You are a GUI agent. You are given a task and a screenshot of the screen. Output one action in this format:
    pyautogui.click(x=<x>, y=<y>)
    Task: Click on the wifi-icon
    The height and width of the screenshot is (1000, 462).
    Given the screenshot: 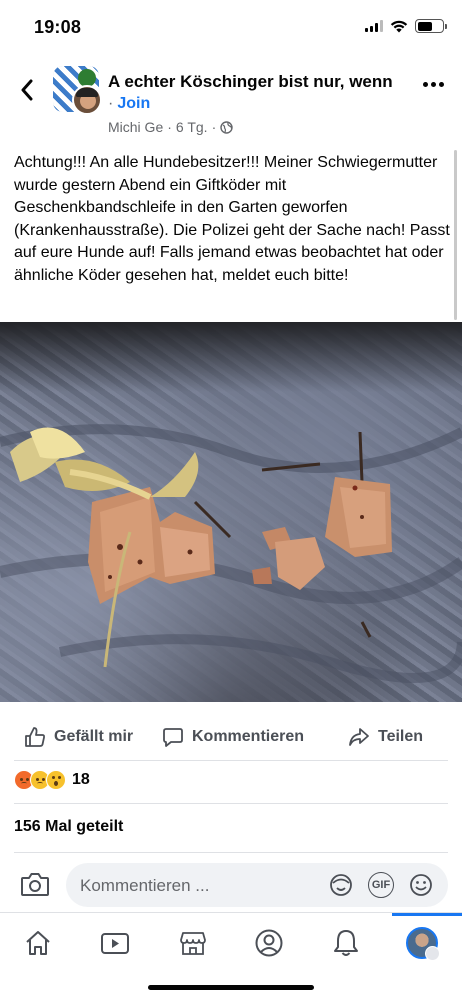 What is the action you would take?
    pyautogui.click(x=399, y=26)
    